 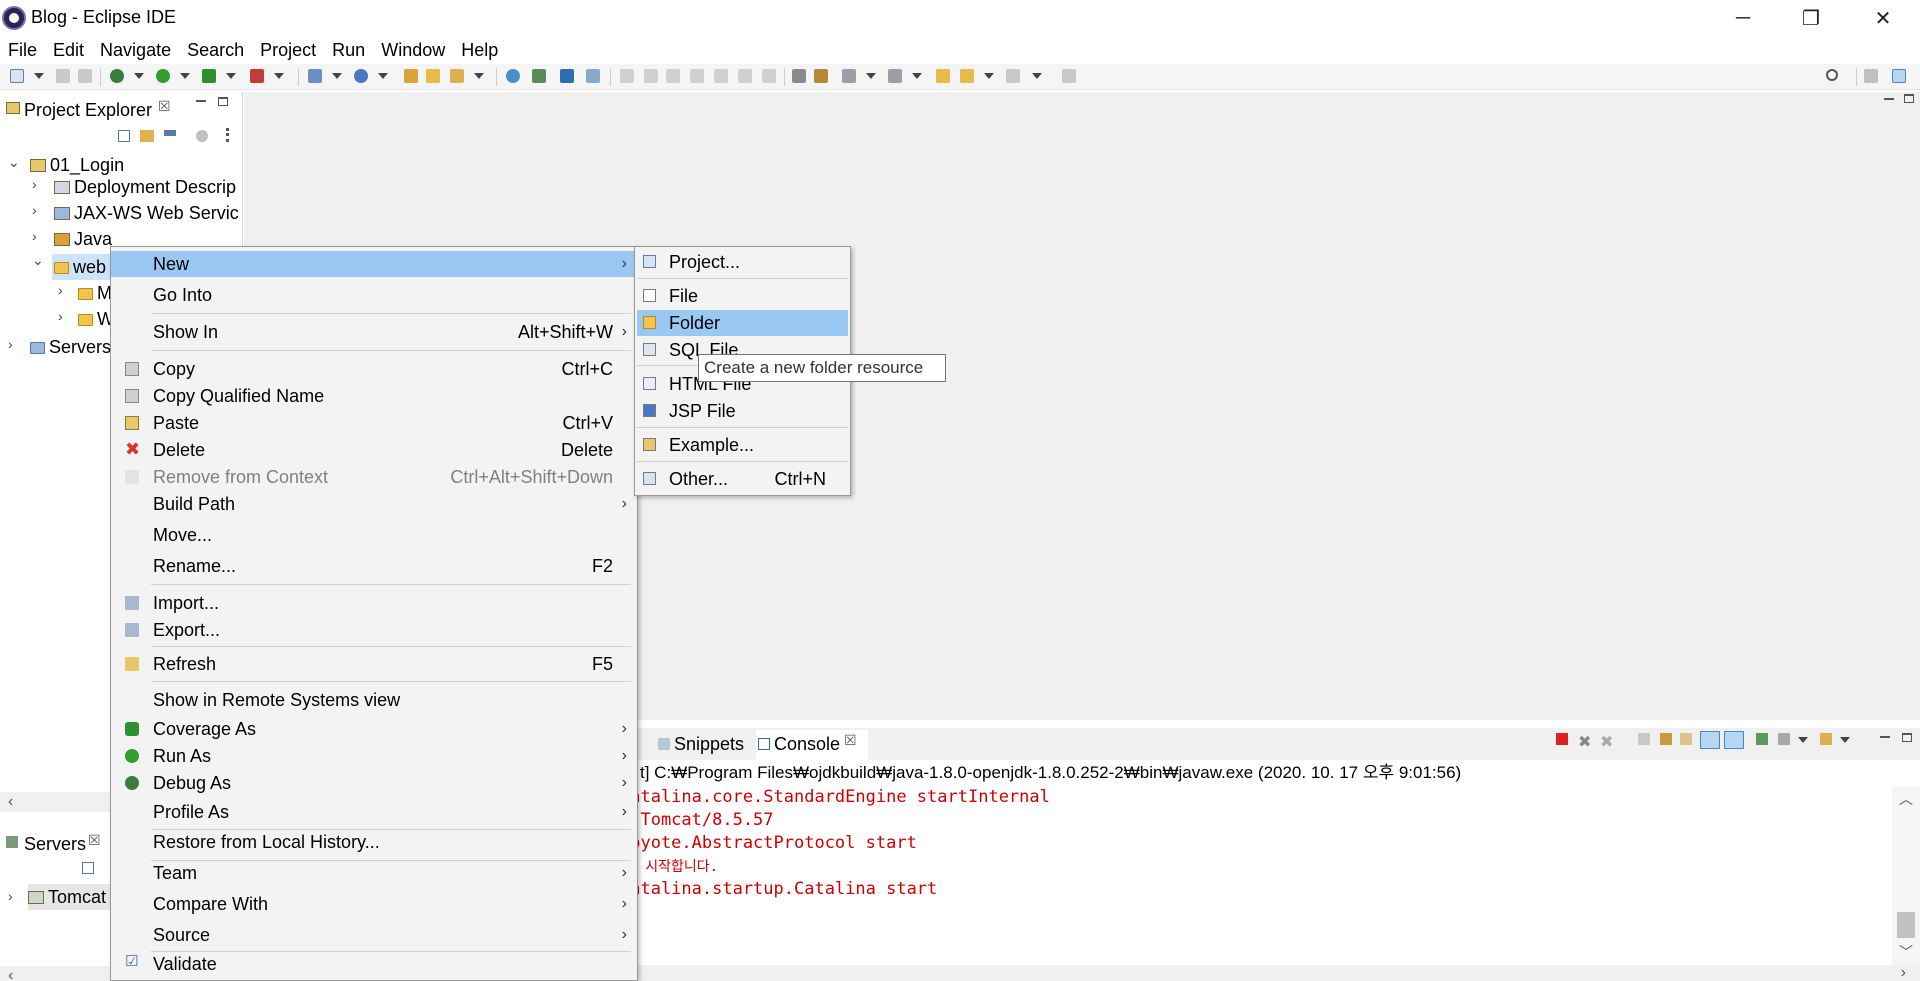 What do you see at coordinates (1666, 739) in the screenshot?
I see `scroll-lock-icon` at bounding box center [1666, 739].